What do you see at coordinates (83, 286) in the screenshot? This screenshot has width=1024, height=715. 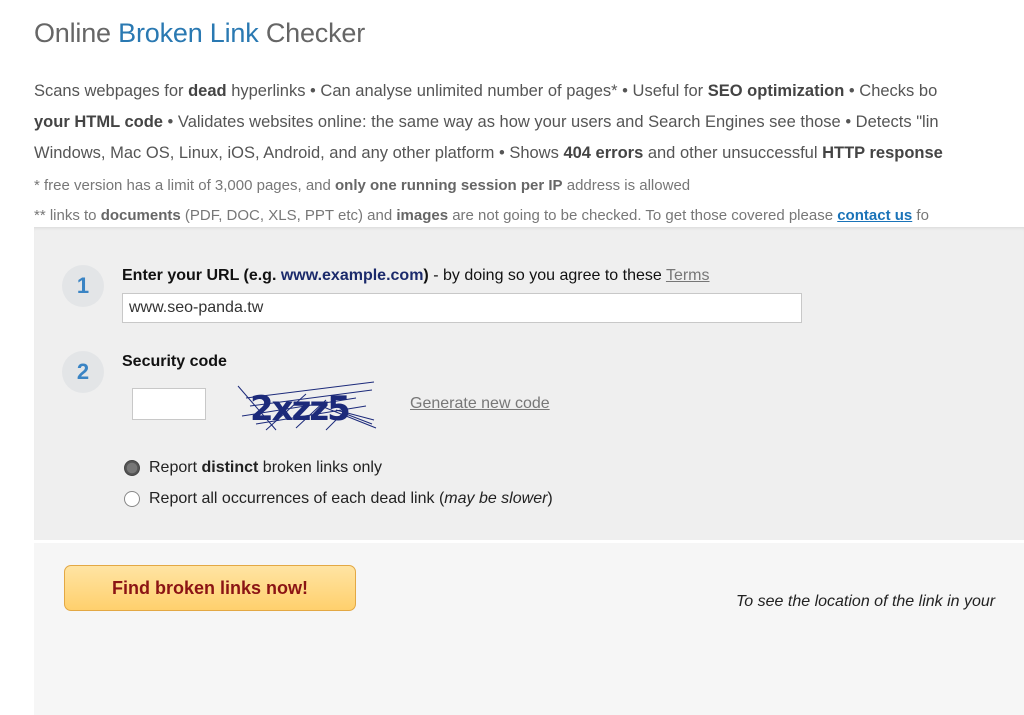 I see `step-1-badge: 1` at bounding box center [83, 286].